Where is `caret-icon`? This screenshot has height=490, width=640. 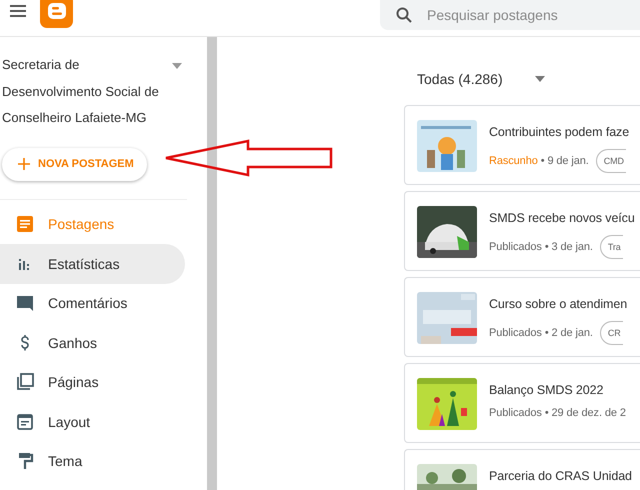 caret-icon is located at coordinates (539, 79).